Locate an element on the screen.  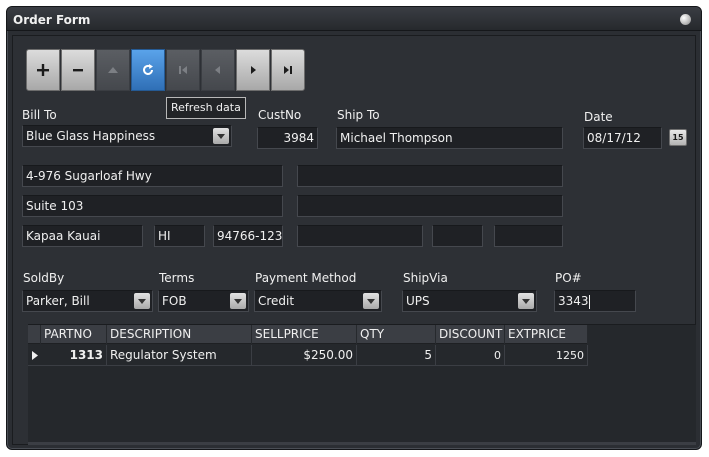
payment-method-label: Payment Method is located at coordinates (306, 278).